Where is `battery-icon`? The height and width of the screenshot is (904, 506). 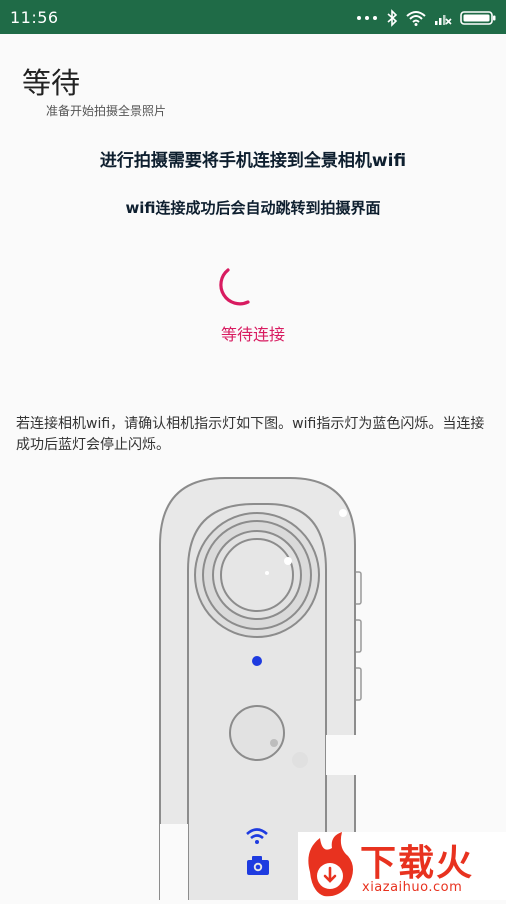 battery-icon is located at coordinates (478, 18).